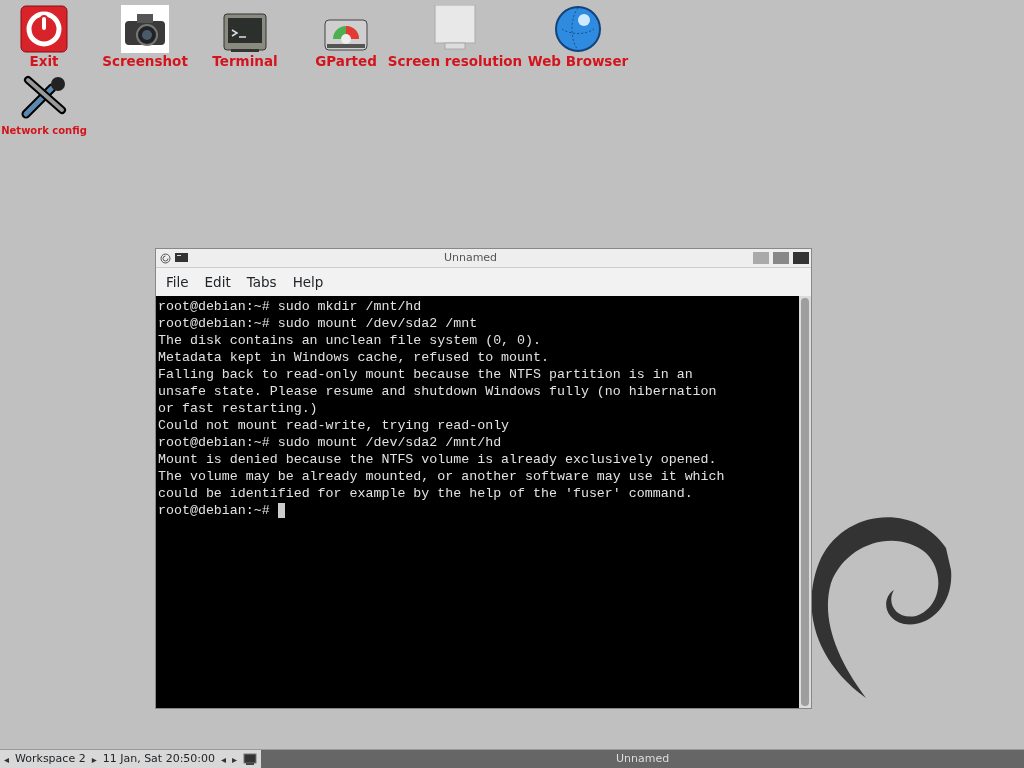  What do you see at coordinates (261, 282) in the screenshot?
I see `menu-item: Tabs` at bounding box center [261, 282].